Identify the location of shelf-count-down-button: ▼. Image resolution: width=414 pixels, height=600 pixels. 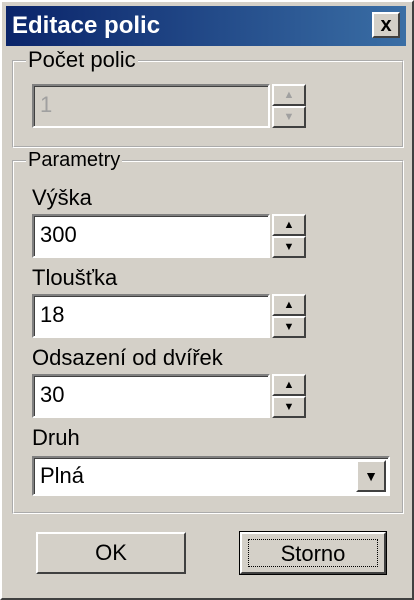
(289, 117).